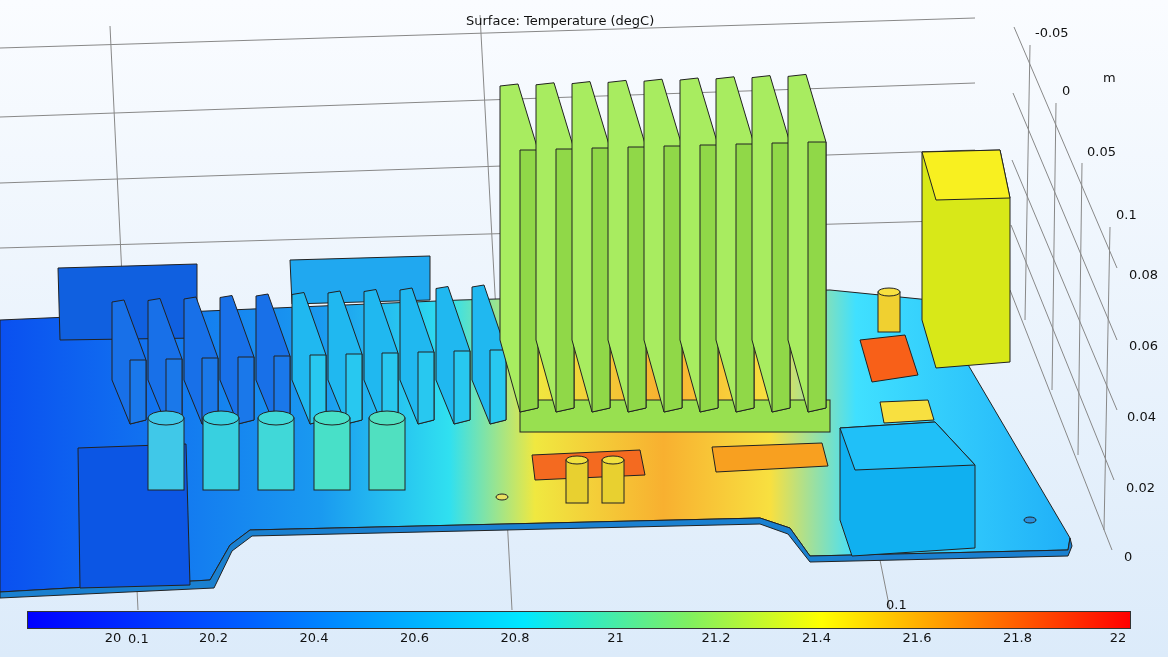  I want to click on axis-tick-label: 0.05, so click(1101, 151).